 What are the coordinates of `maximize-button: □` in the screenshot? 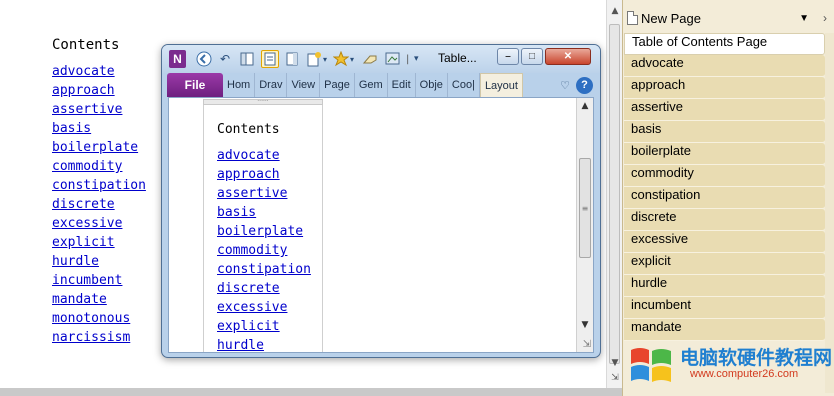 It's located at (532, 56).